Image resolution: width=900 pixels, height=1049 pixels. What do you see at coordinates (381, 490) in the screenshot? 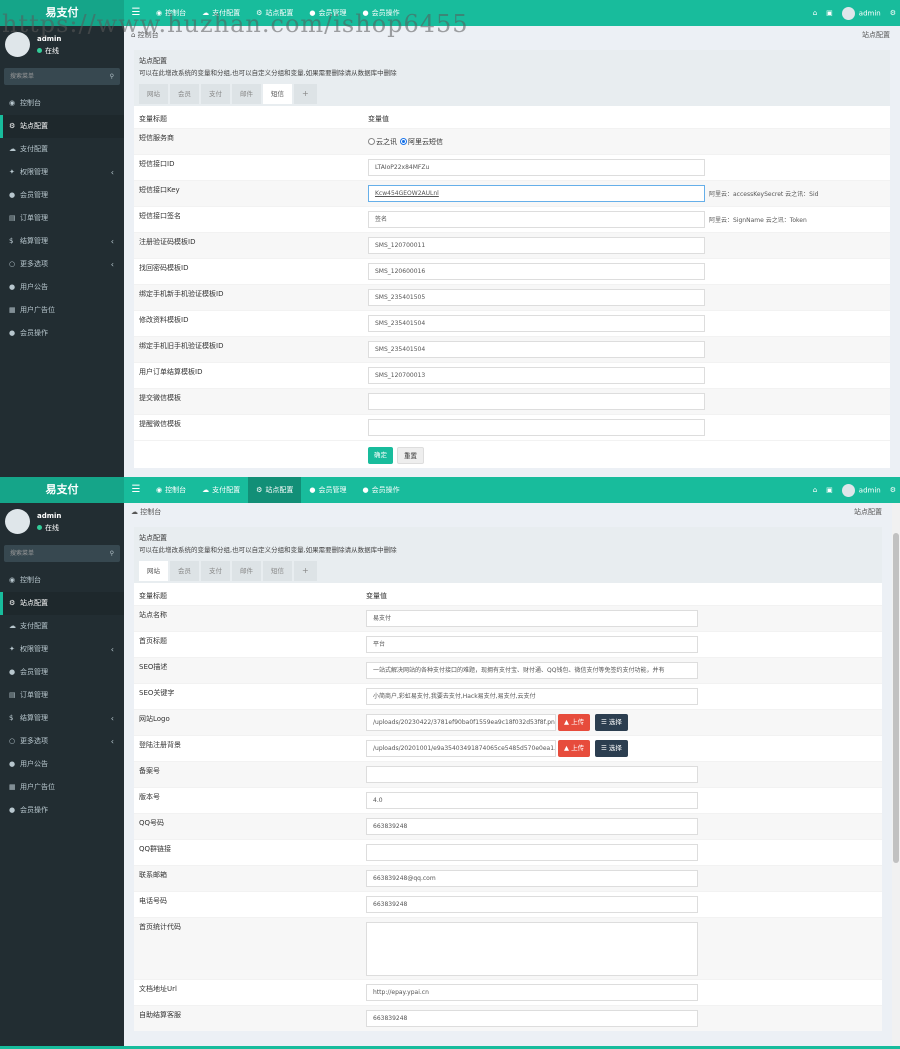
I see `topnav-member-ops: ● 会员操作` at bounding box center [381, 490].